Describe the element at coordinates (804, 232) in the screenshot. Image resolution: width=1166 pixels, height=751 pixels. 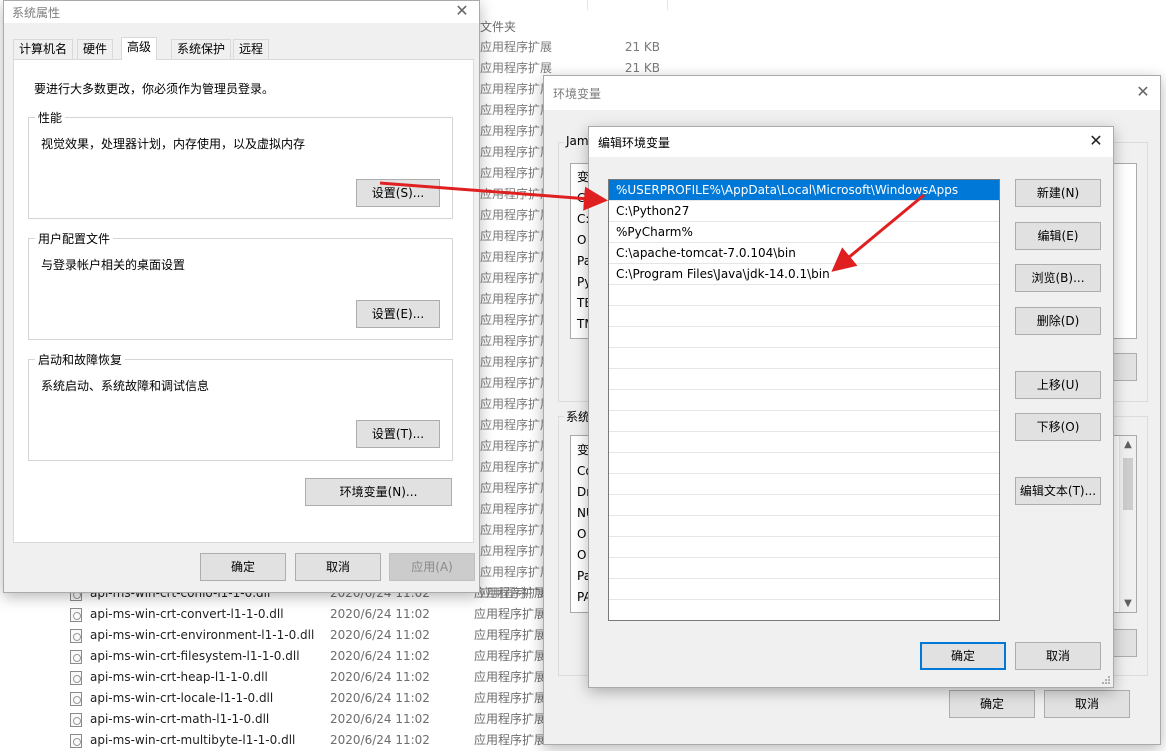
I see `path-entry: %PyCharm%` at that location.